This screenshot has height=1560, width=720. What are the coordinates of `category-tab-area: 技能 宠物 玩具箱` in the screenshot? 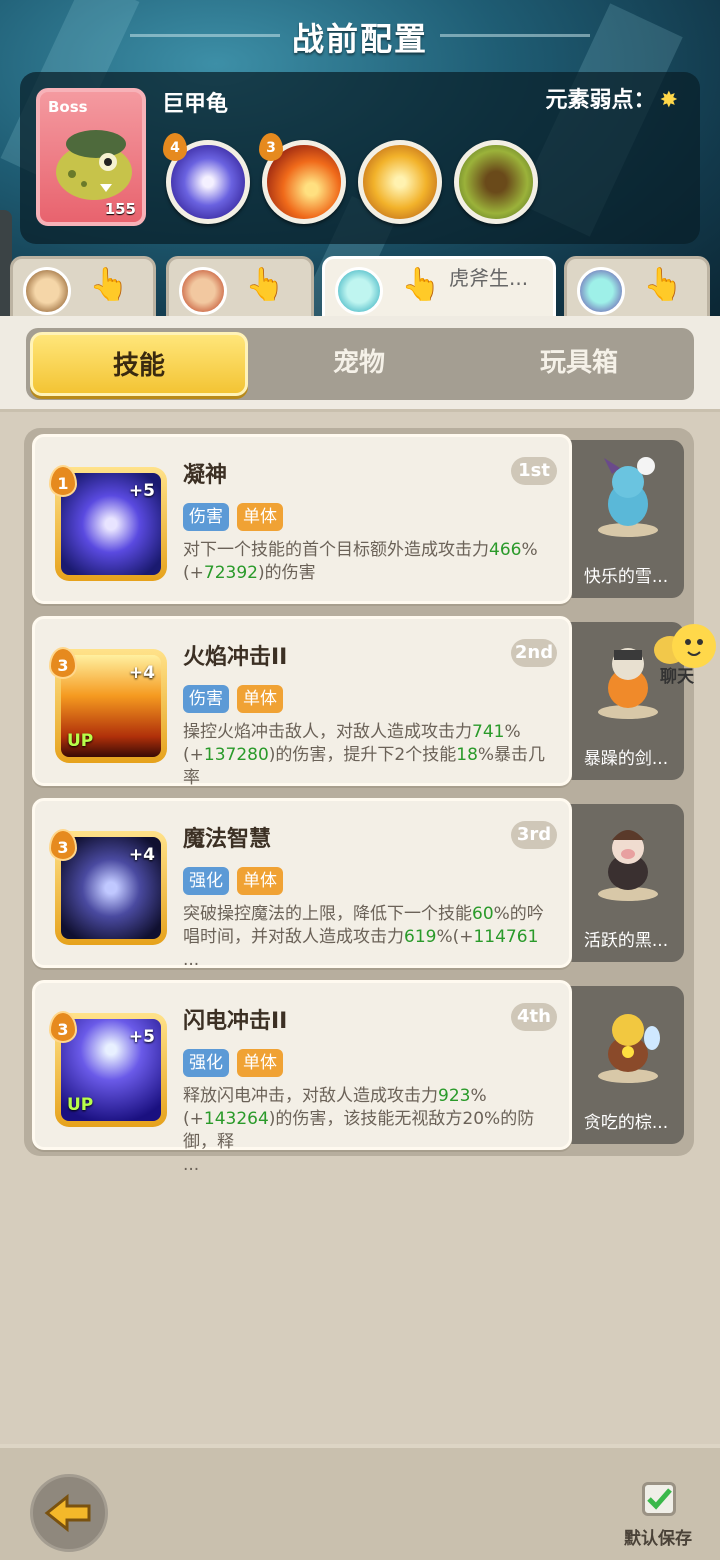 It's located at (360, 364).